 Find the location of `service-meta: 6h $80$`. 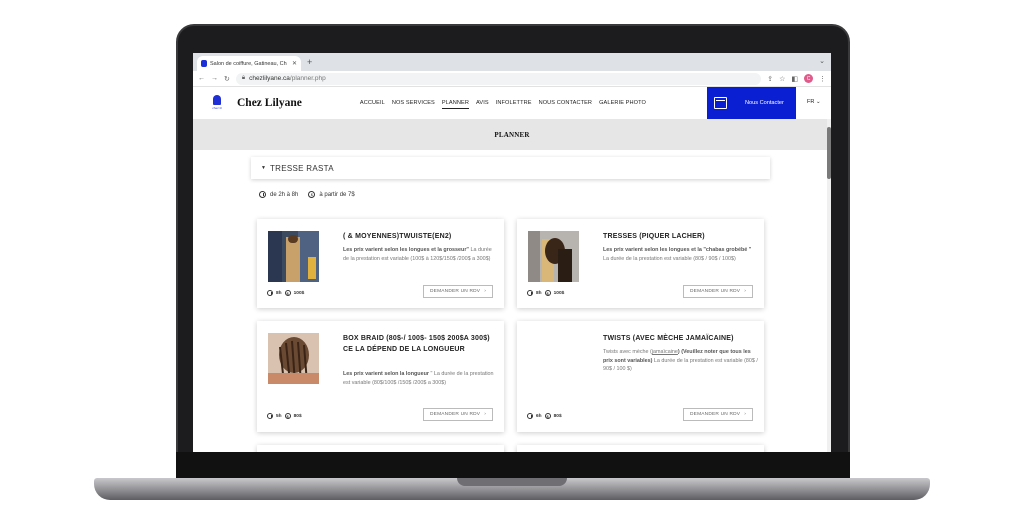

service-meta: 6h $80$ is located at coordinates (544, 416).